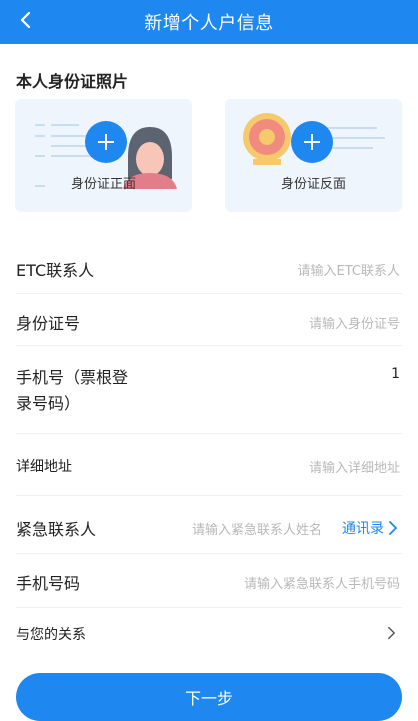 Image resolution: width=418 pixels, height=721 pixels. I want to click on add-front-photo-icon, so click(106, 142).